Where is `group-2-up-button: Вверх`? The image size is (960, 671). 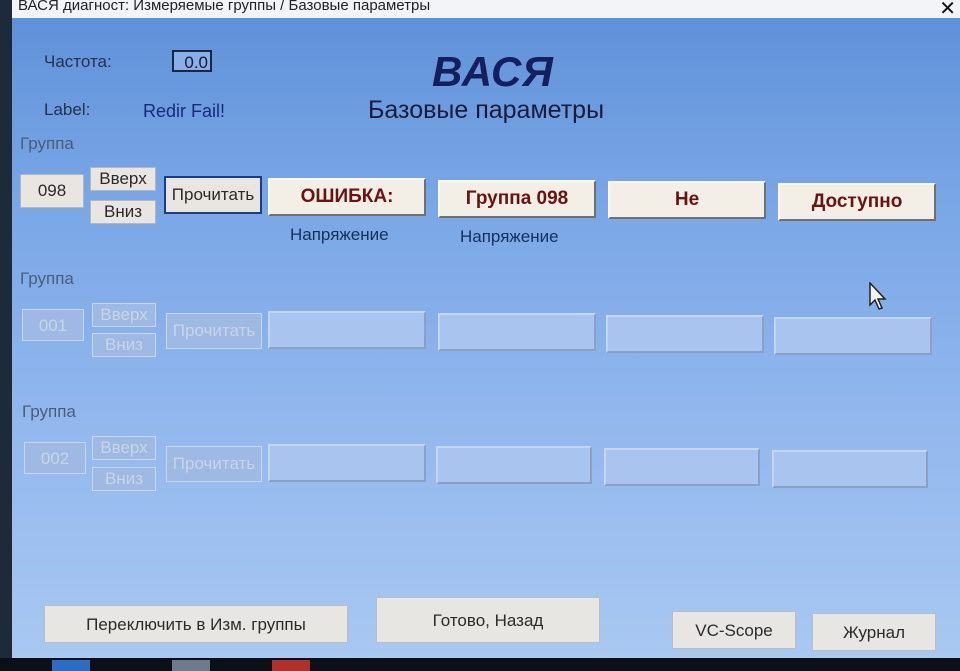
group-2-up-button: Вверх is located at coordinates (124, 315).